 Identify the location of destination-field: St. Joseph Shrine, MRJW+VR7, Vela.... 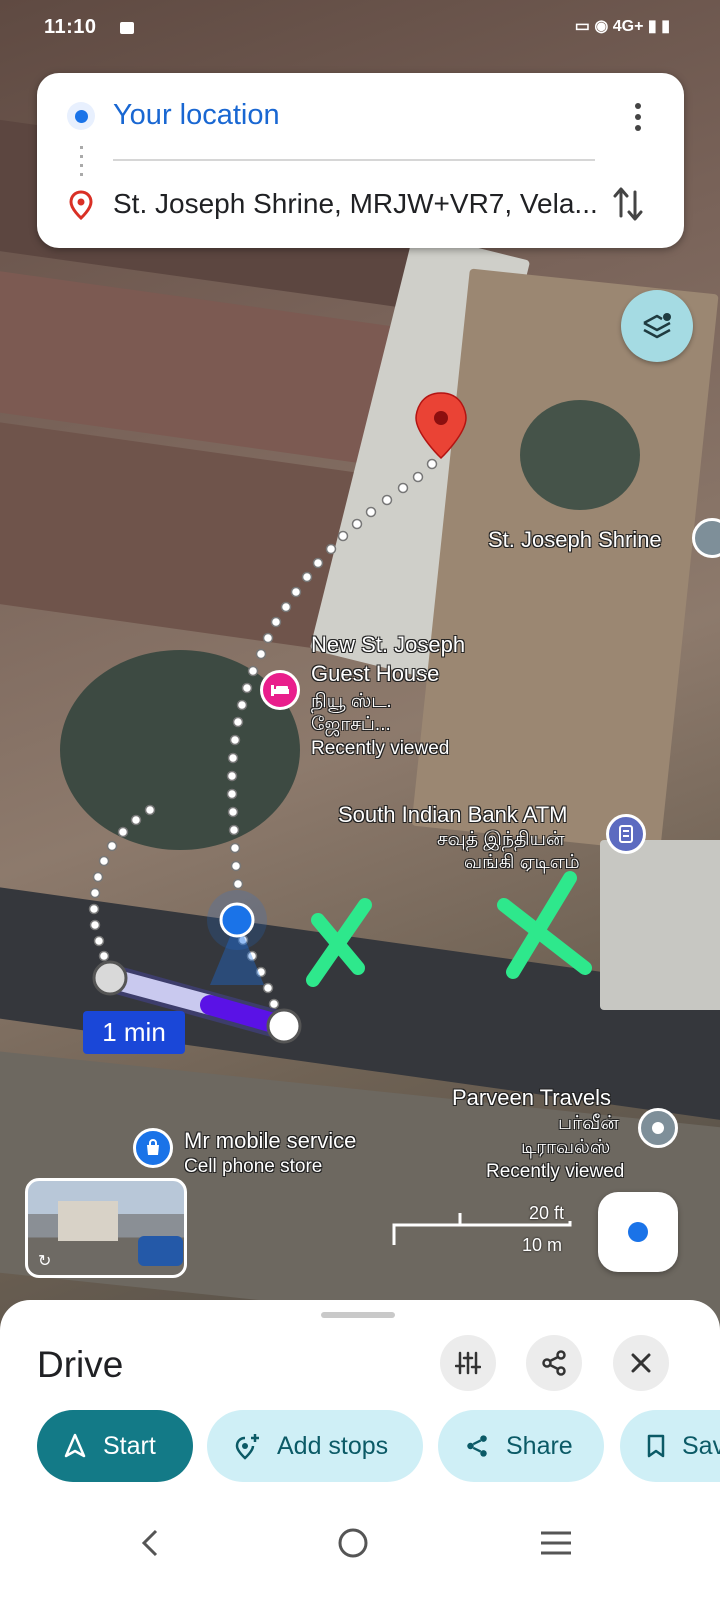
(355, 204).